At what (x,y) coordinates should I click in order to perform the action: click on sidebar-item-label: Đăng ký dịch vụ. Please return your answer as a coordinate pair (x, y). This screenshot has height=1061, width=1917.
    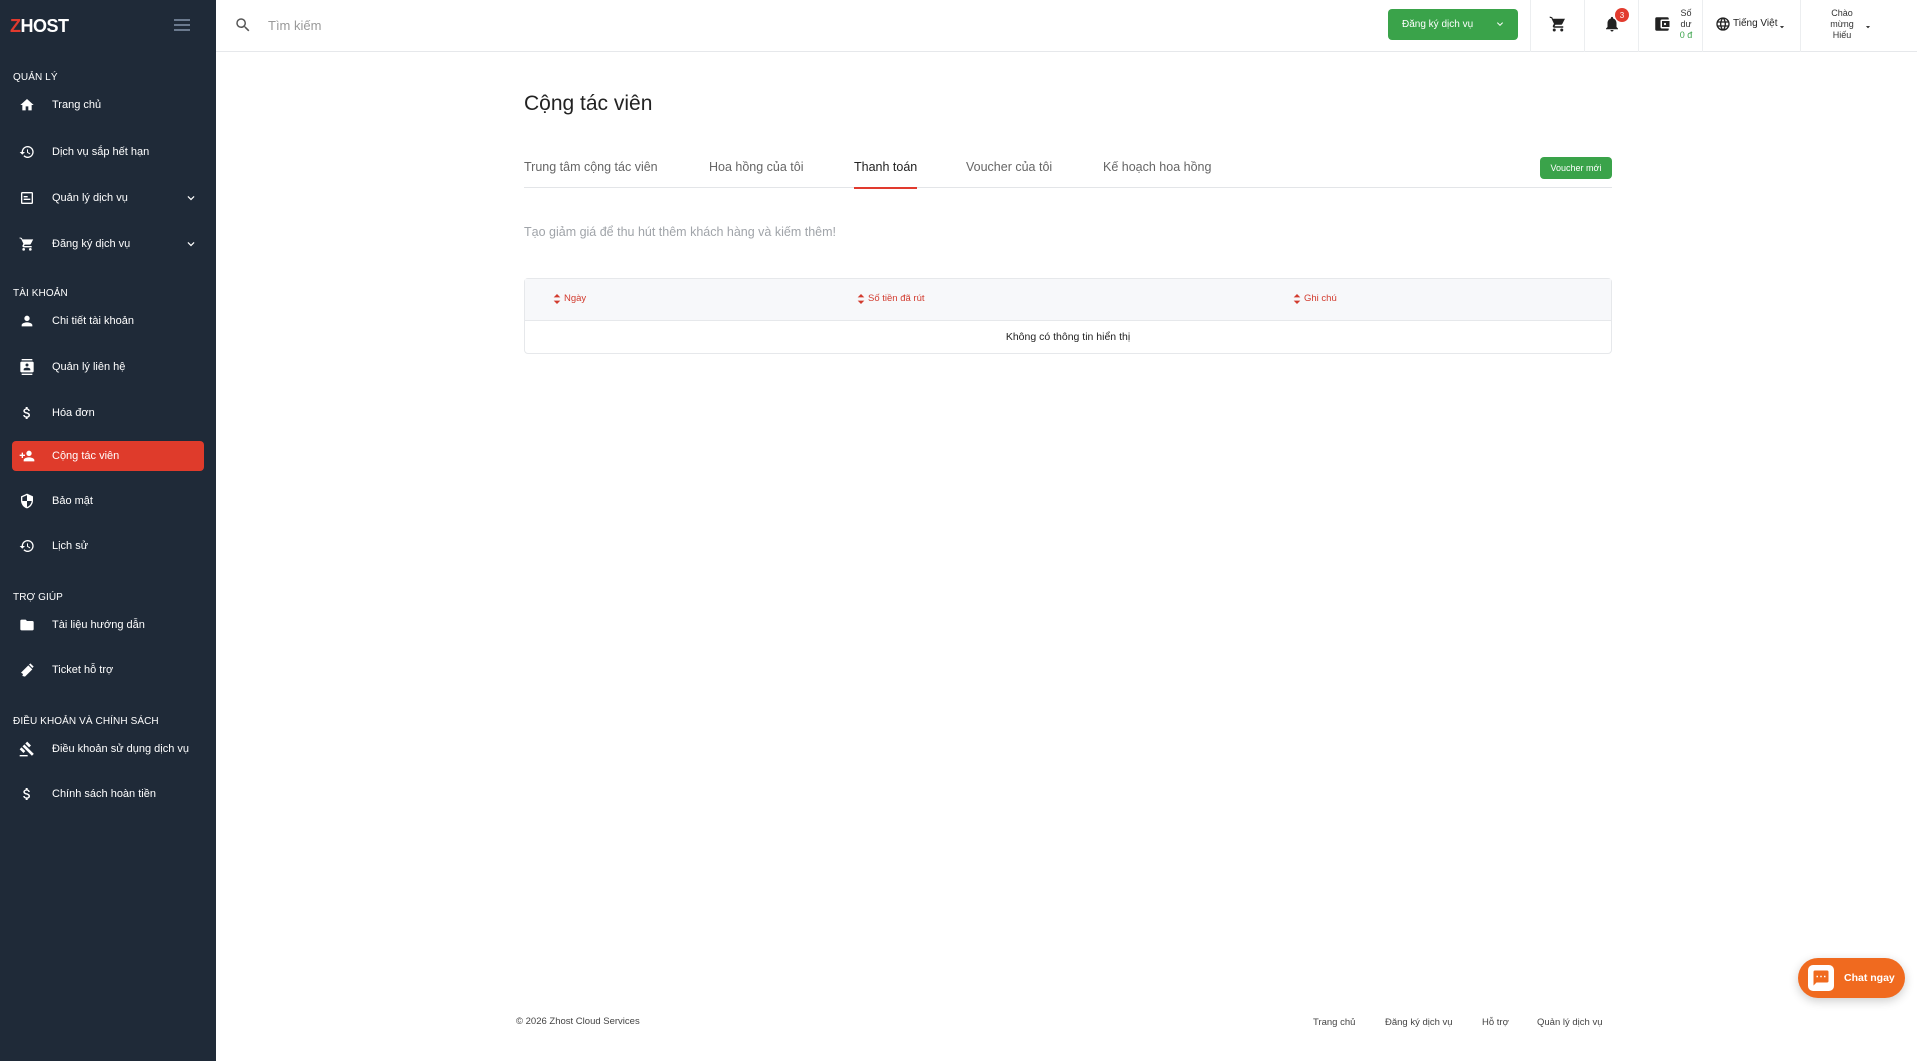
    Looking at the image, I should click on (91, 244).